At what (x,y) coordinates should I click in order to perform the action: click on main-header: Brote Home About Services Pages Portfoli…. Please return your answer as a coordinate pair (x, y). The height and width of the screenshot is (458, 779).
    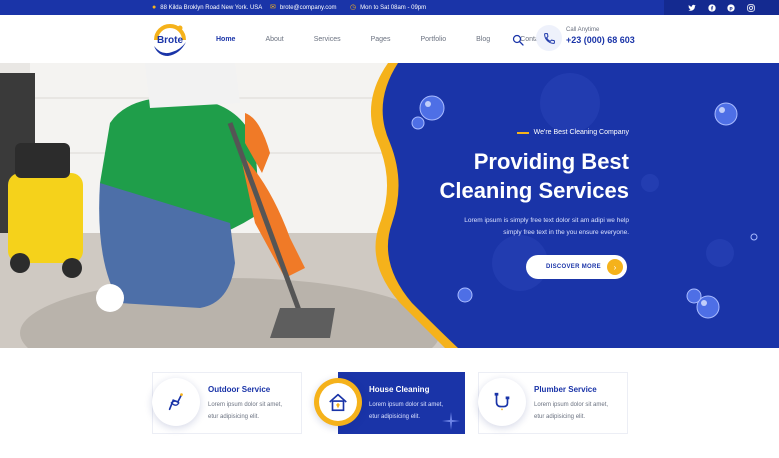
    Looking at the image, I should click on (389, 39).